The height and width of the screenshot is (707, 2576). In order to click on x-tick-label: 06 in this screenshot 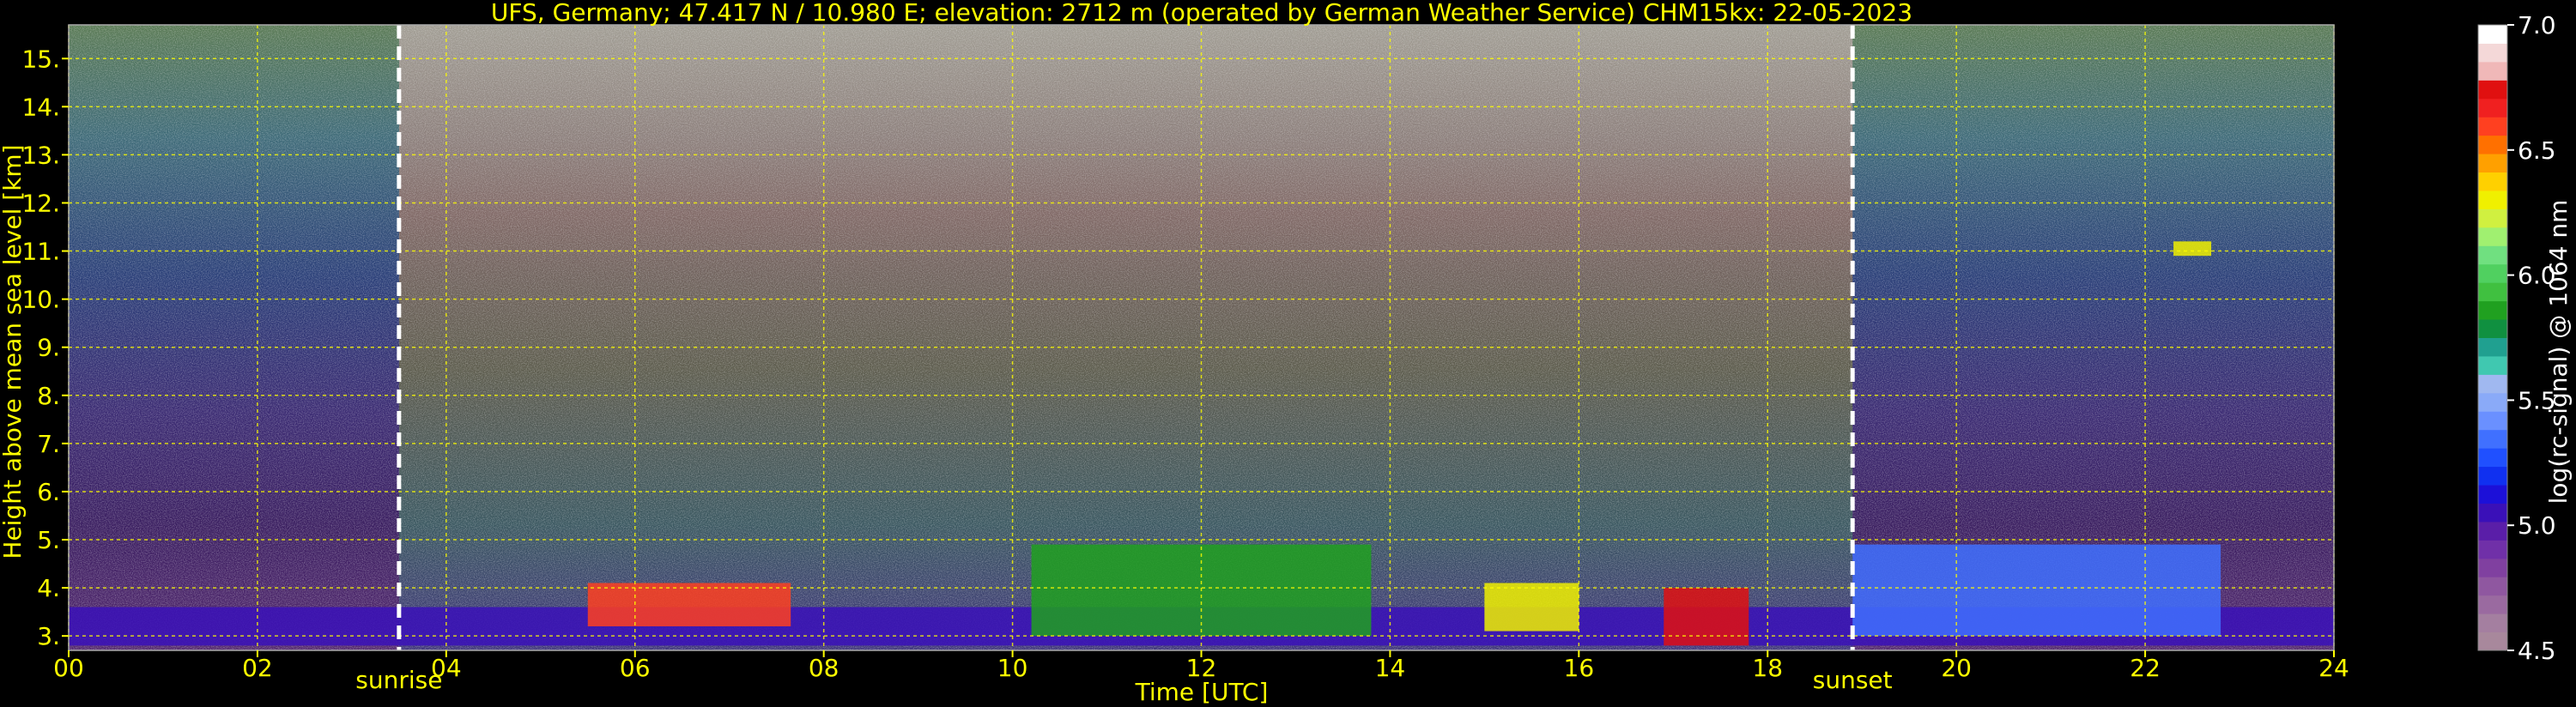, I will do `click(635, 668)`.